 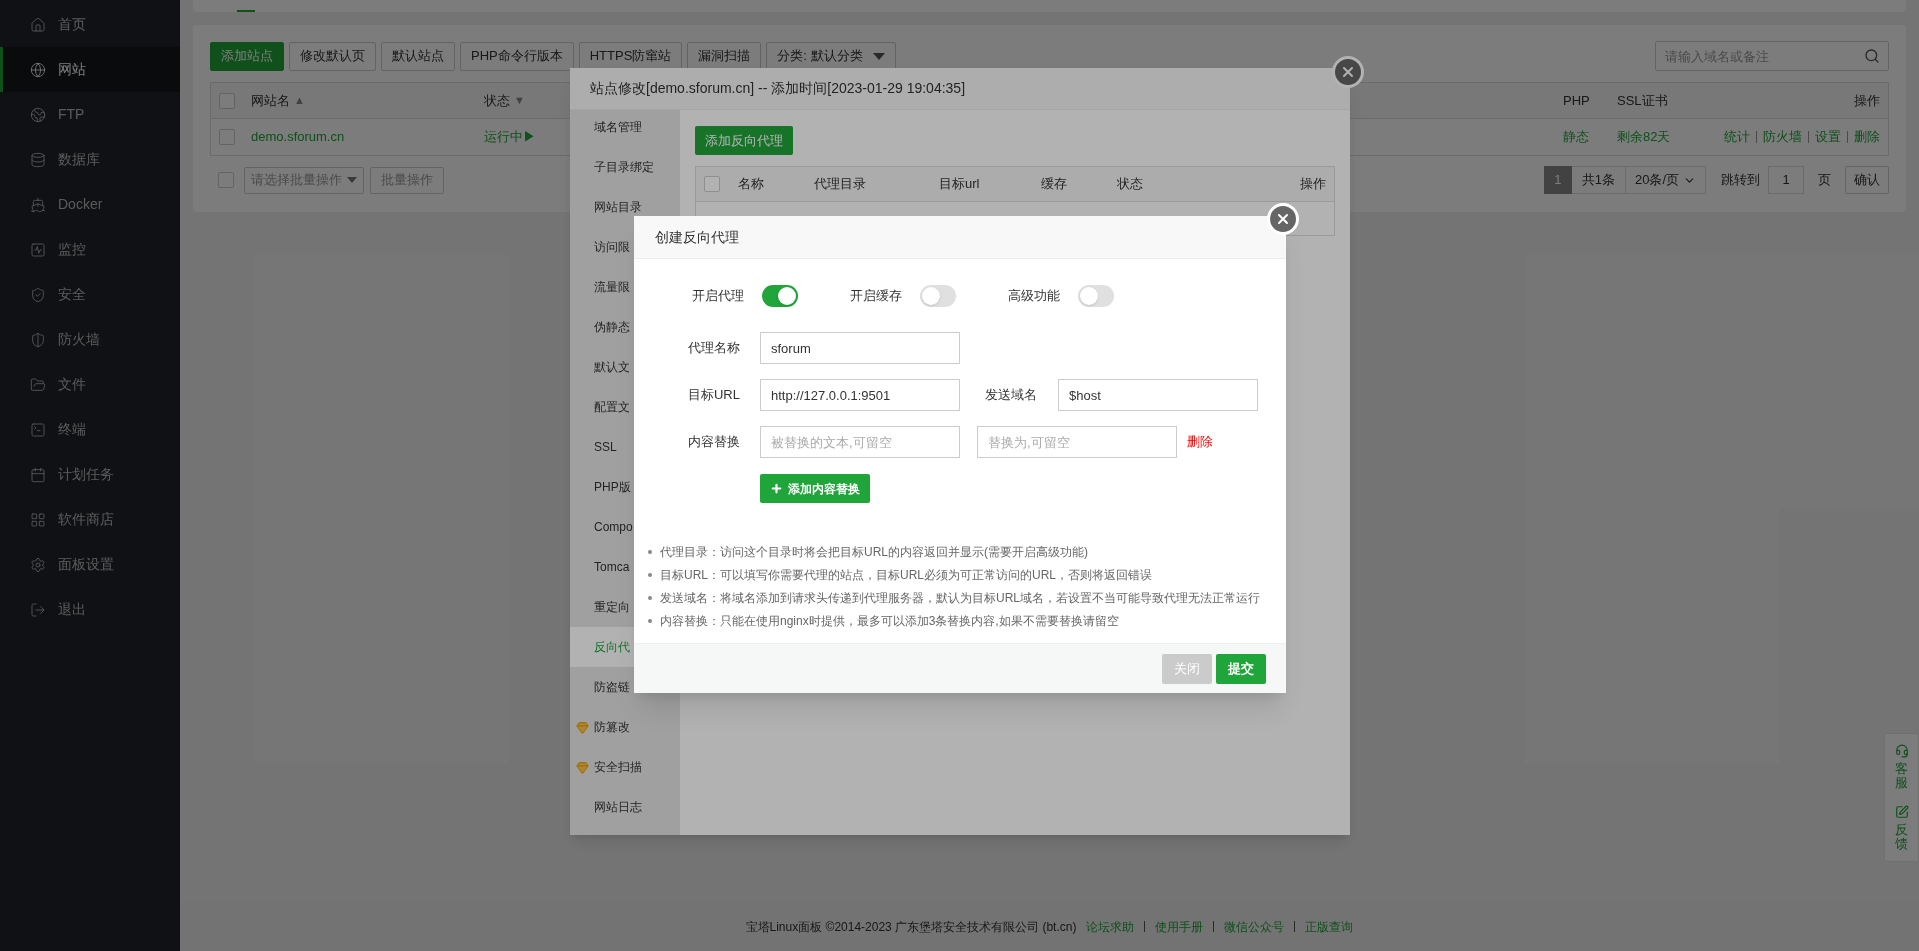 What do you see at coordinates (1158, 395) in the screenshot?
I see `domain-field: $host` at bounding box center [1158, 395].